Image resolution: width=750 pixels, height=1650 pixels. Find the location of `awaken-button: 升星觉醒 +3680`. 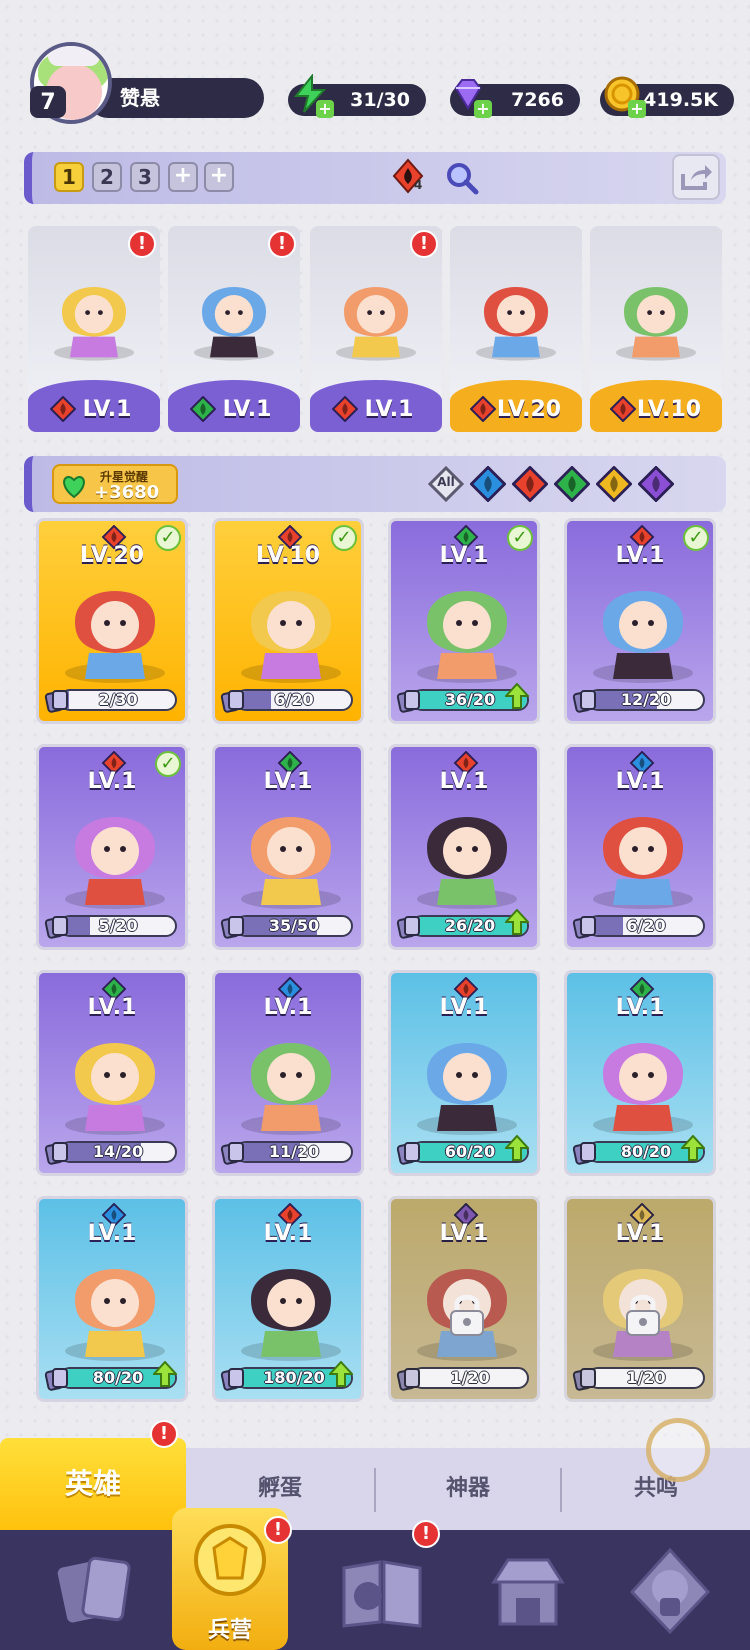

awaken-button: 升星觉醒 +3680 is located at coordinates (115, 484).